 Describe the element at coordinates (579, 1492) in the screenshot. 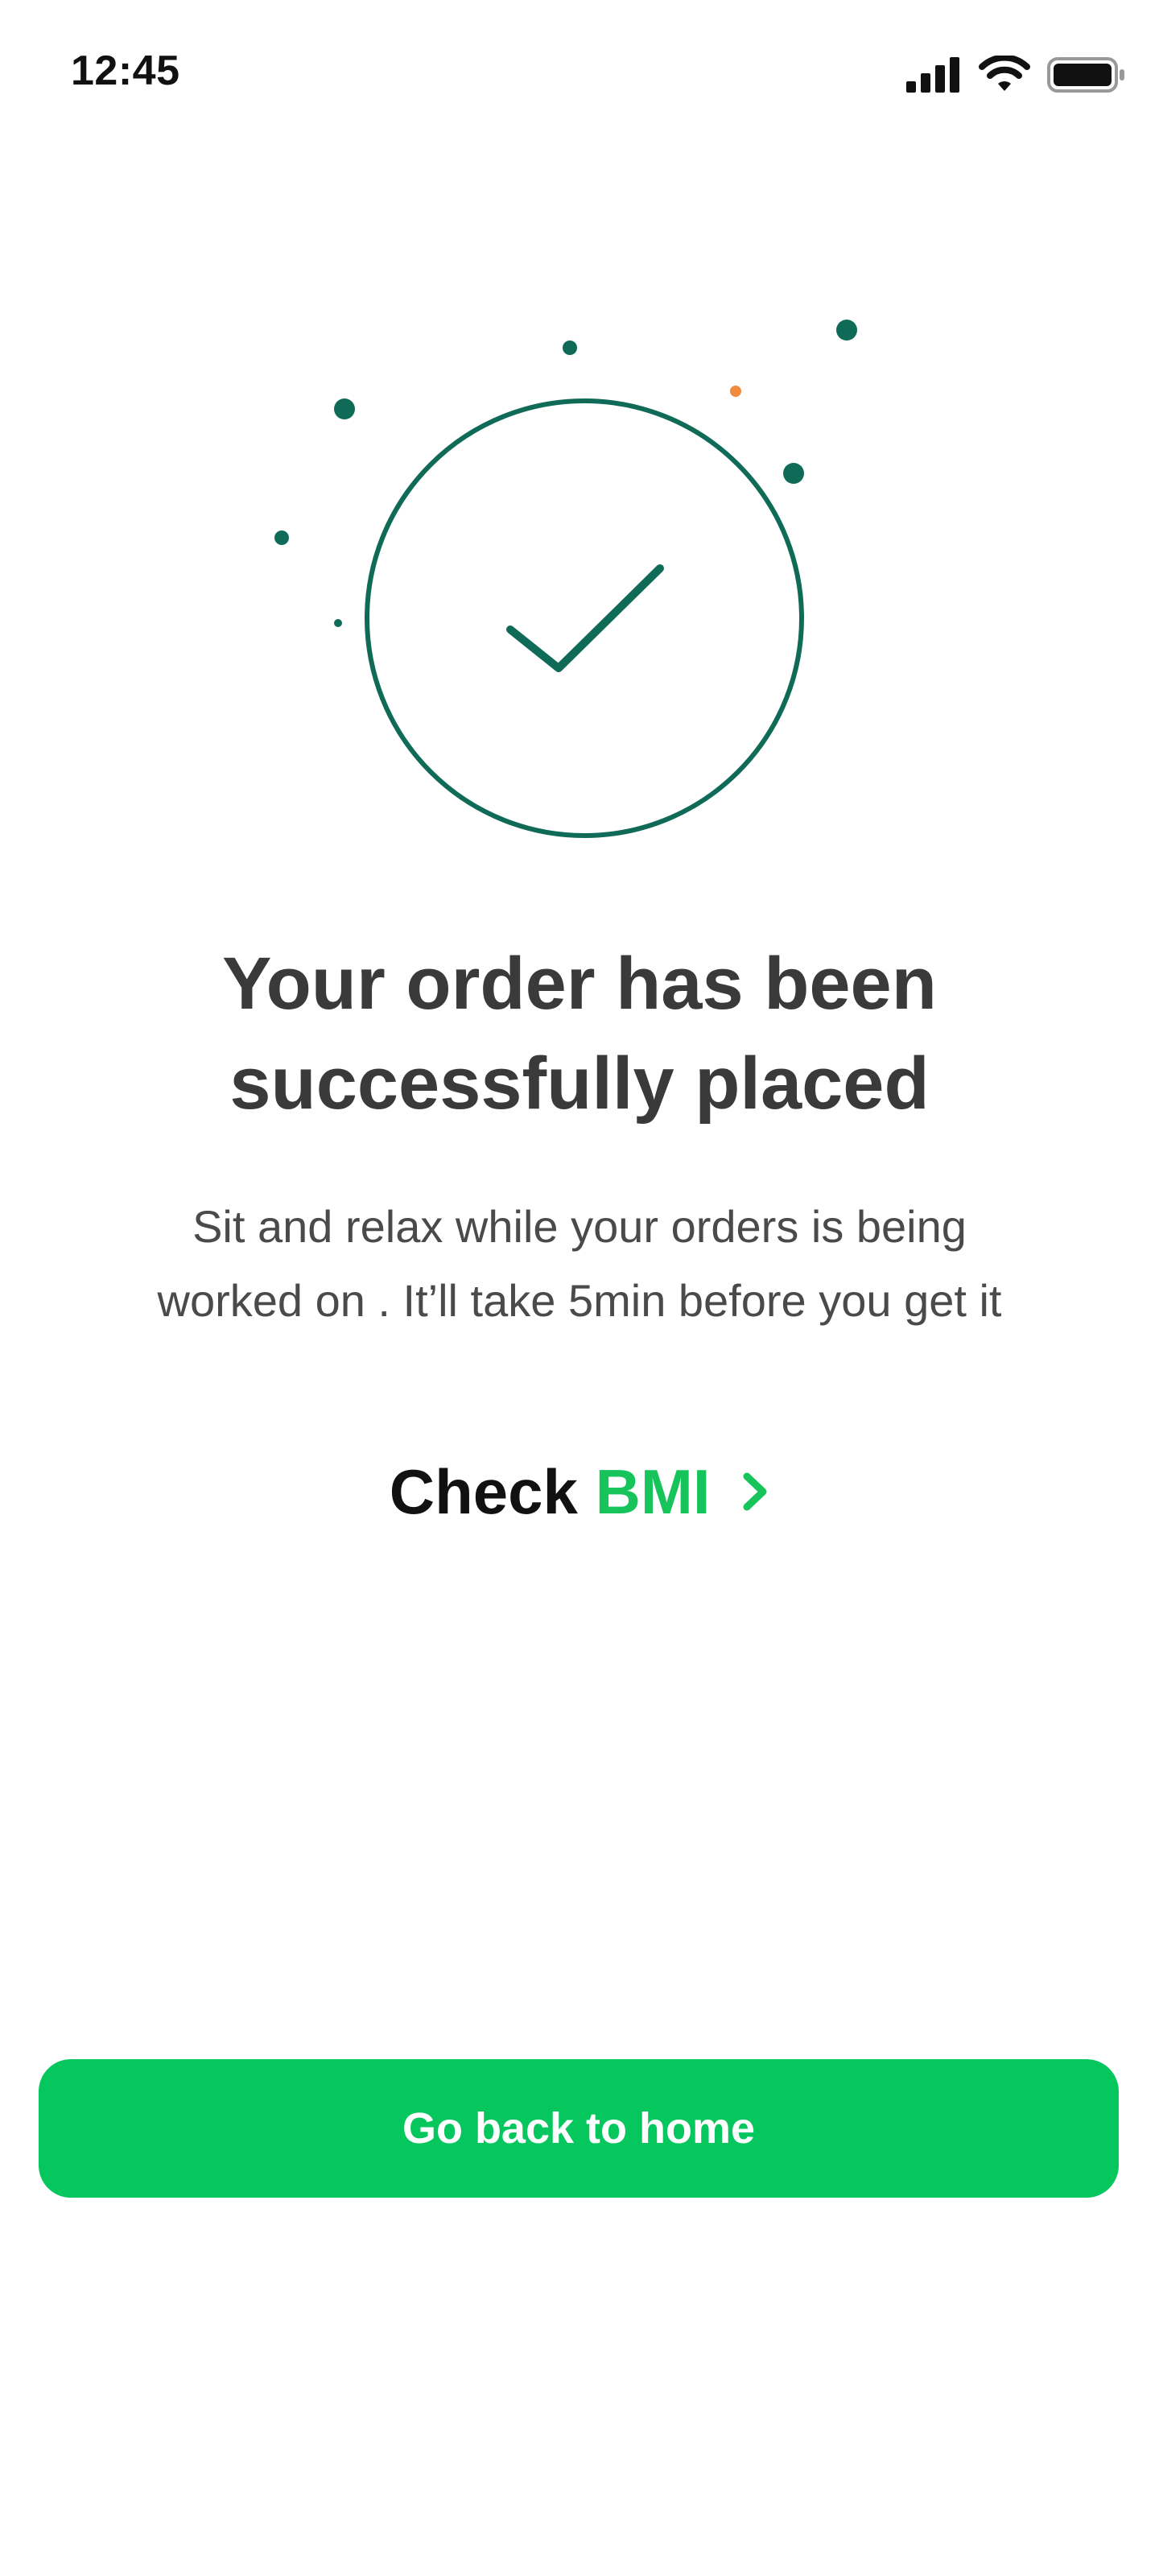

I see `check-bmi-link: Check BMI` at that location.